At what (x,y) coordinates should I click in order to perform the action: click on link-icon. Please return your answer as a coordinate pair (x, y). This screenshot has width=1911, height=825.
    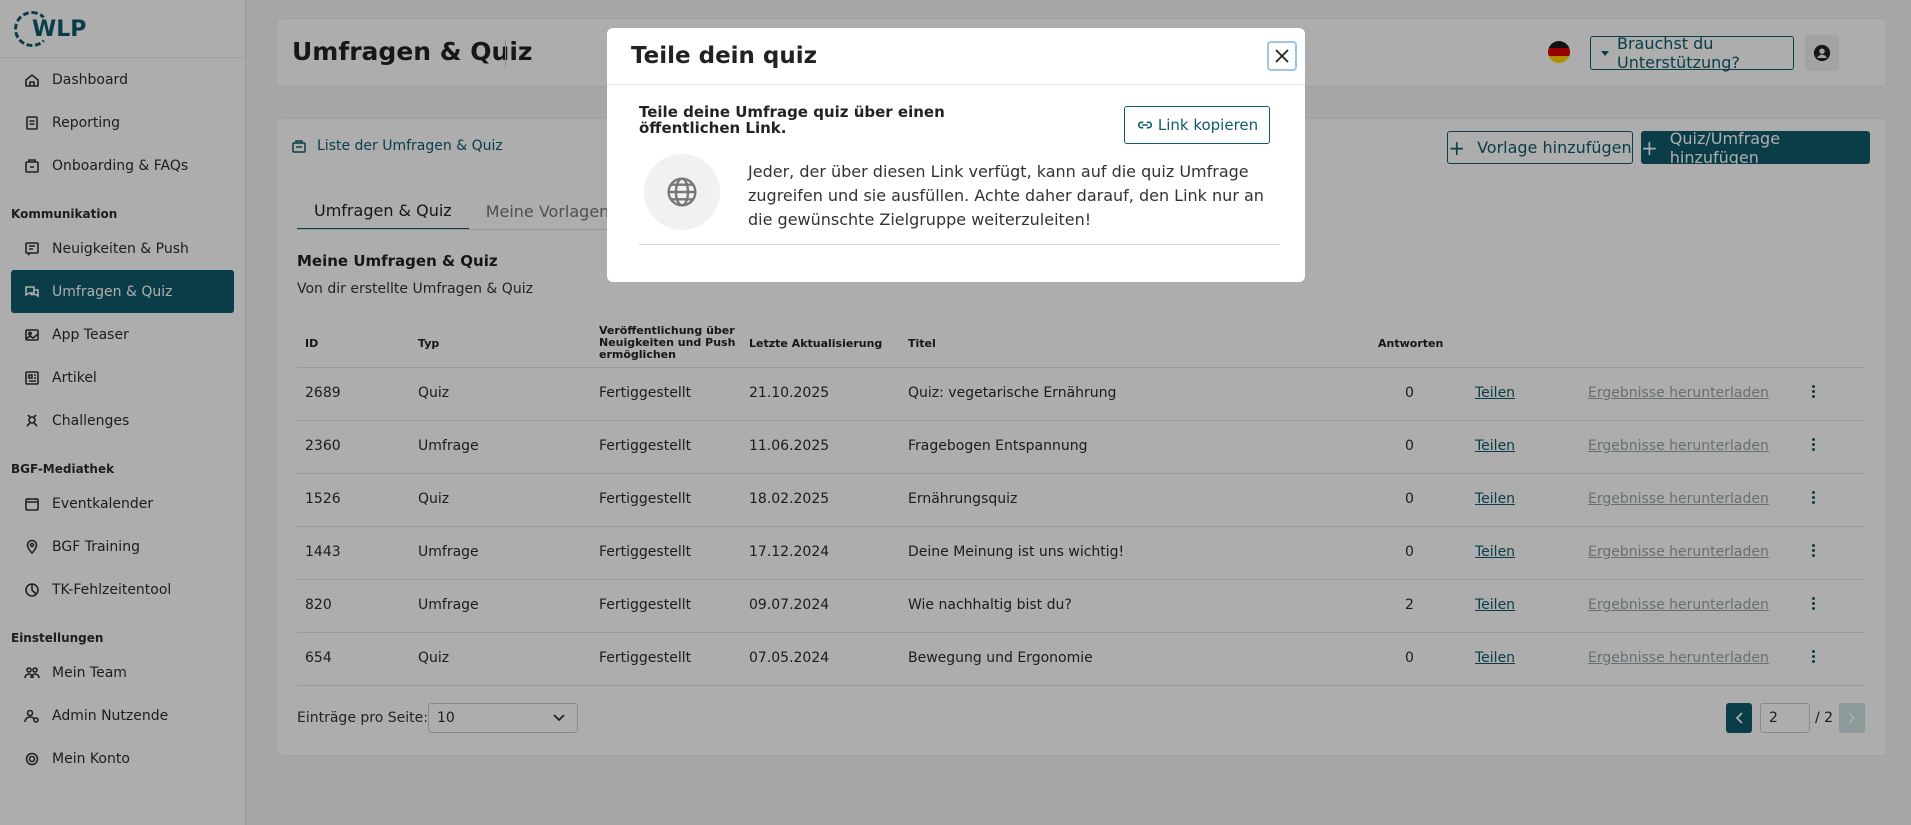
    Looking at the image, I should click on (1144, 125).